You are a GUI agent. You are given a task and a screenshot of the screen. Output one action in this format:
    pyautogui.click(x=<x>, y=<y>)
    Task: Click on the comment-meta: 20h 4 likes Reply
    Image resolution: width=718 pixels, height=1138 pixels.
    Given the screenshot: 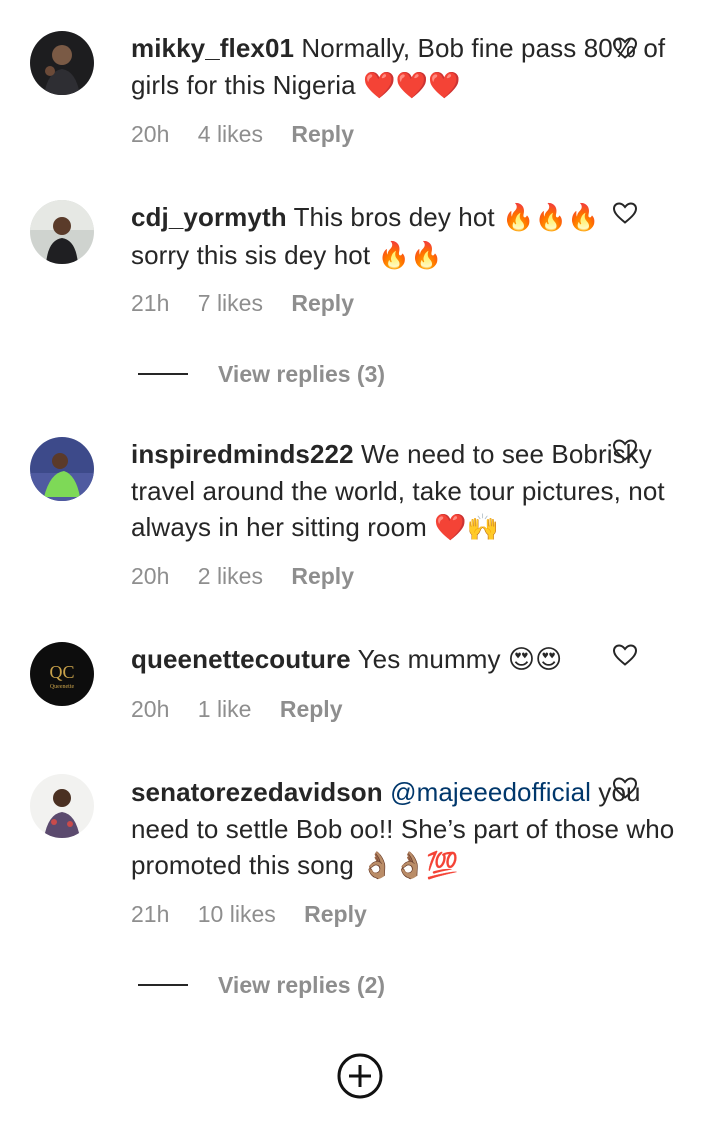 What is the action you would take?
    pyautogui.click(x=253, y=134)
    